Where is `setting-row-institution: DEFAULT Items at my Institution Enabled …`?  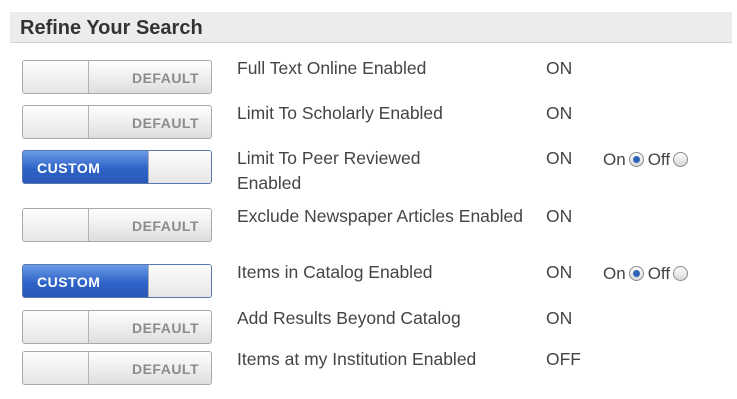
setting-row-institution: DEFAULT Items at my Institution Enabled … is located at coordinates (368, 373).